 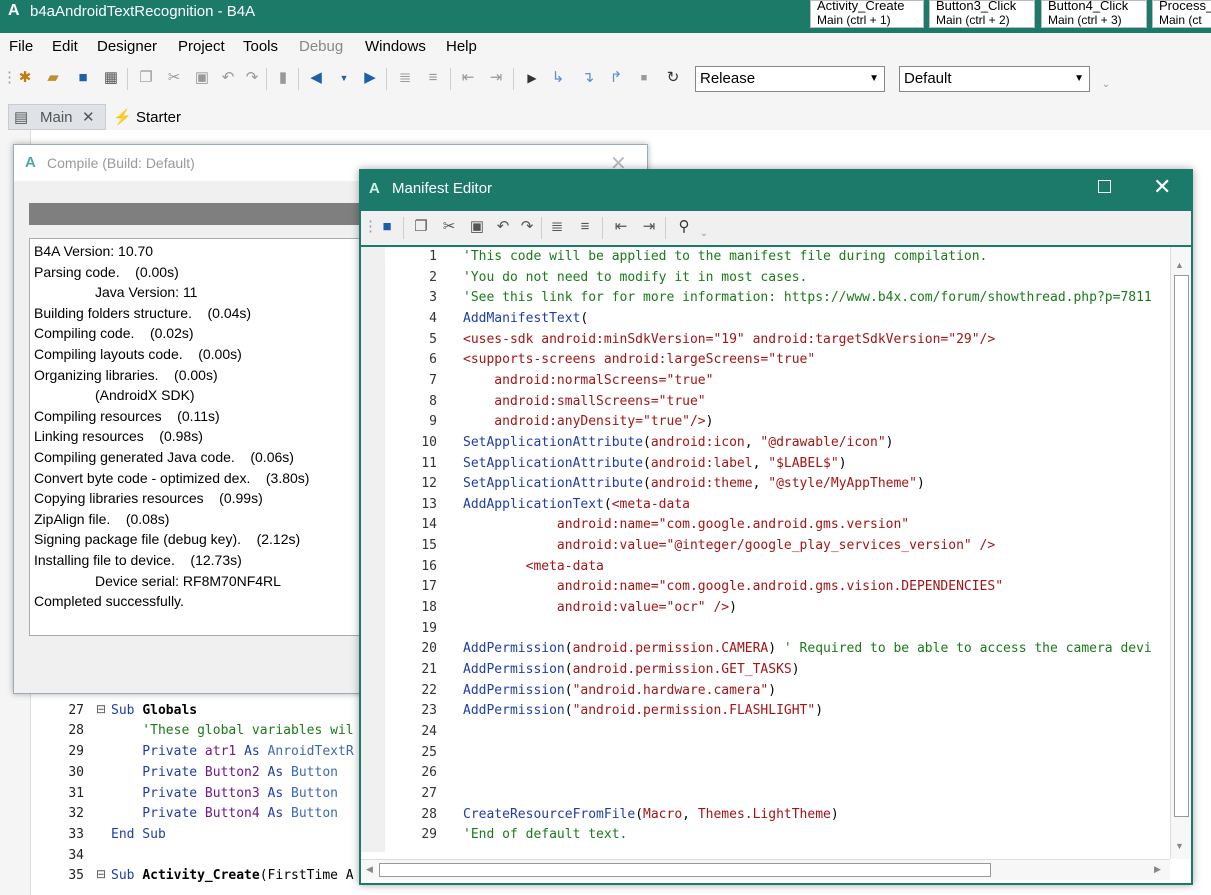 What do you see at coordinates (1181, 546) in the screenshot?
I see `vertical-scroll-thumb` at bounding box center [1181, 546].